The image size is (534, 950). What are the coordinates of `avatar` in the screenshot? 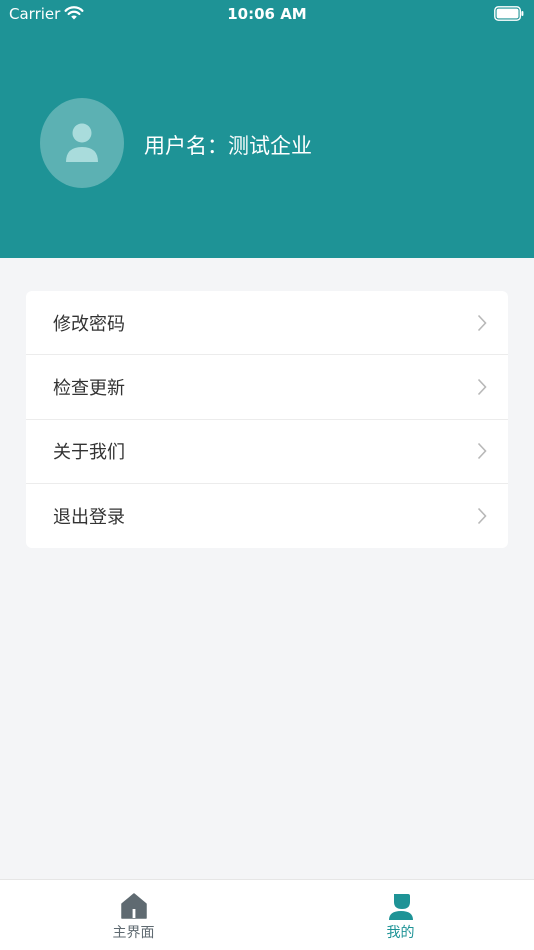 It's located at (82, 143).